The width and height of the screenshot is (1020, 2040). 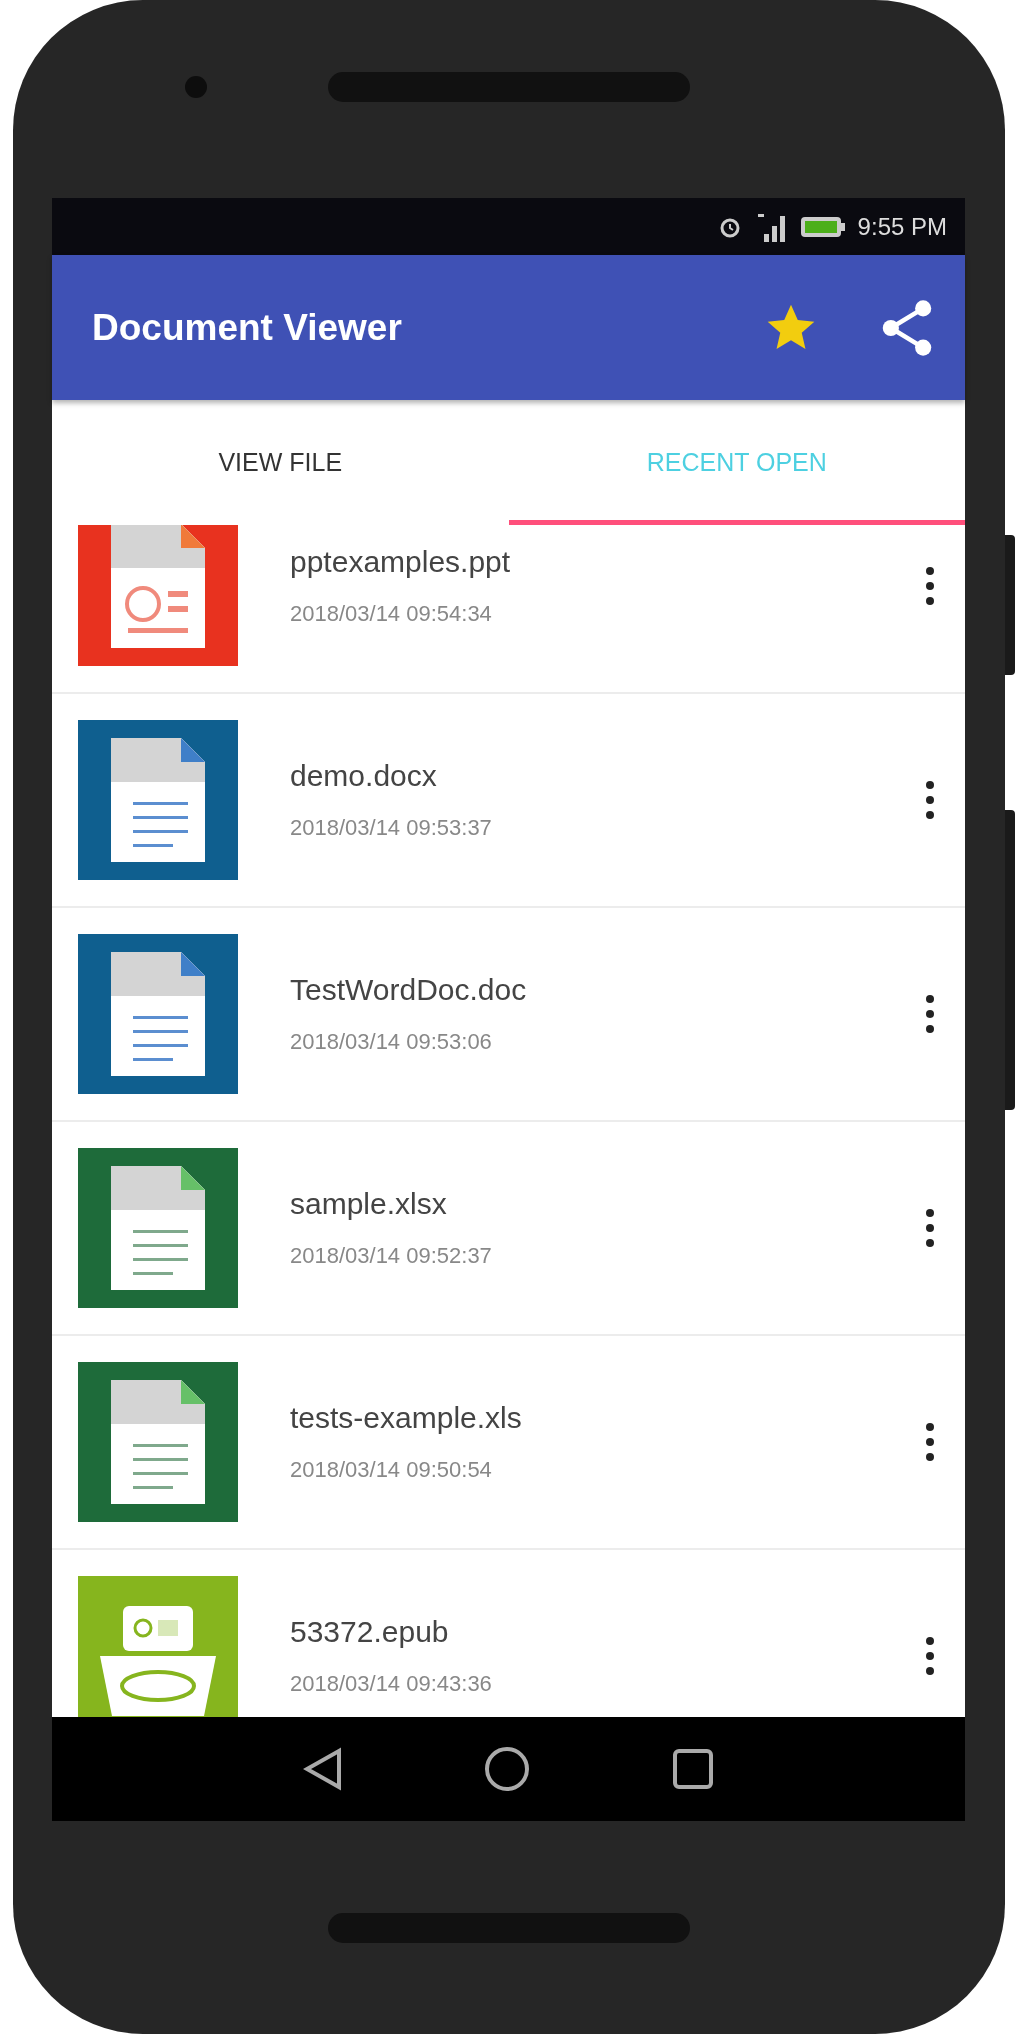 What do you see at coordinates (822, 226) in the screenshot?
I see `battery-icon` at bounding box center [822, 226].